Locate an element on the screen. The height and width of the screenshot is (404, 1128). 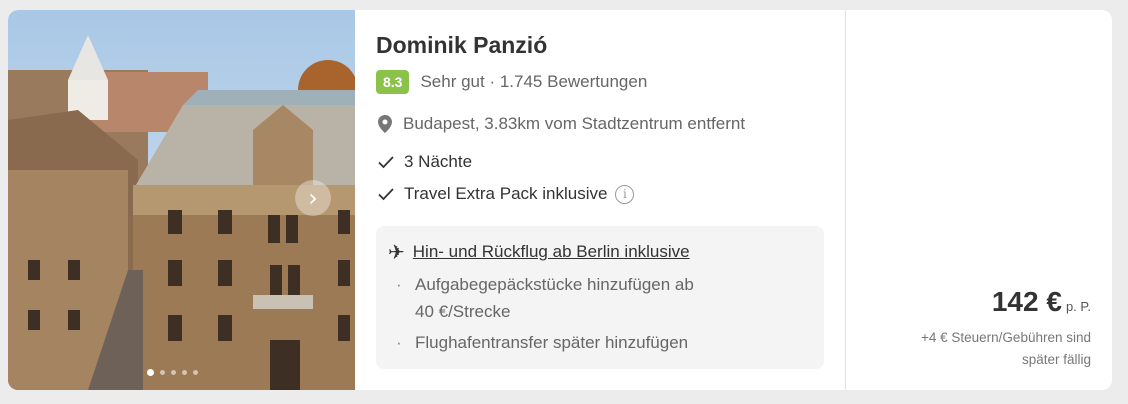
next-image-button: › is located at coordinates (313, 198).